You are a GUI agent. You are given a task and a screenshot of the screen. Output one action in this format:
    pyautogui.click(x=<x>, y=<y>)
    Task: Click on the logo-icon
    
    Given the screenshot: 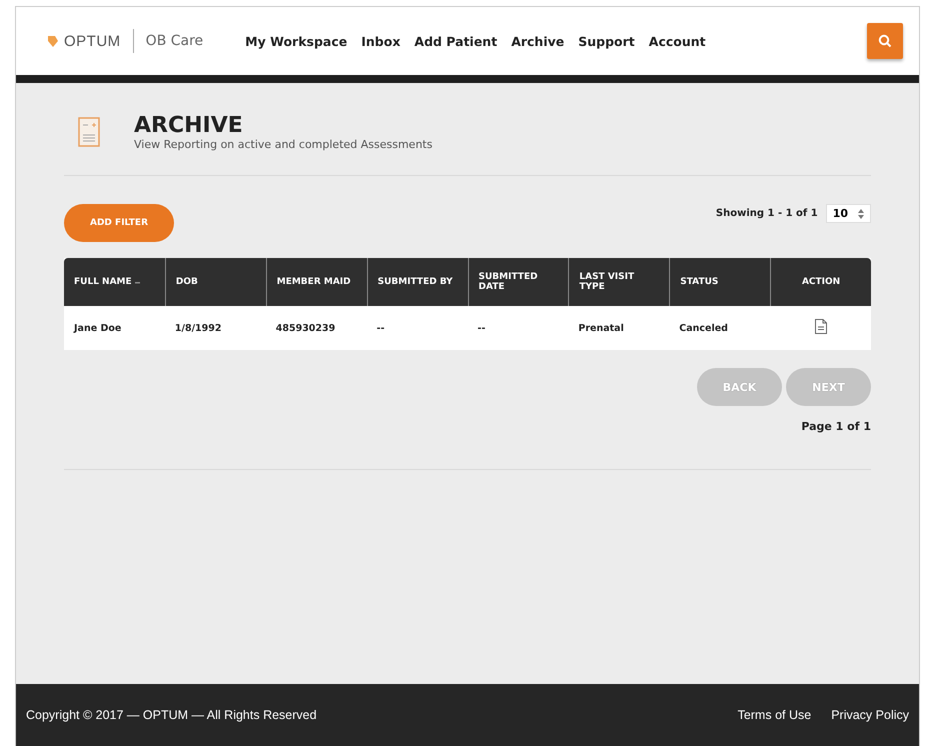 What is the action you would take?
    pyautogui.click(x=53, y=41)
    